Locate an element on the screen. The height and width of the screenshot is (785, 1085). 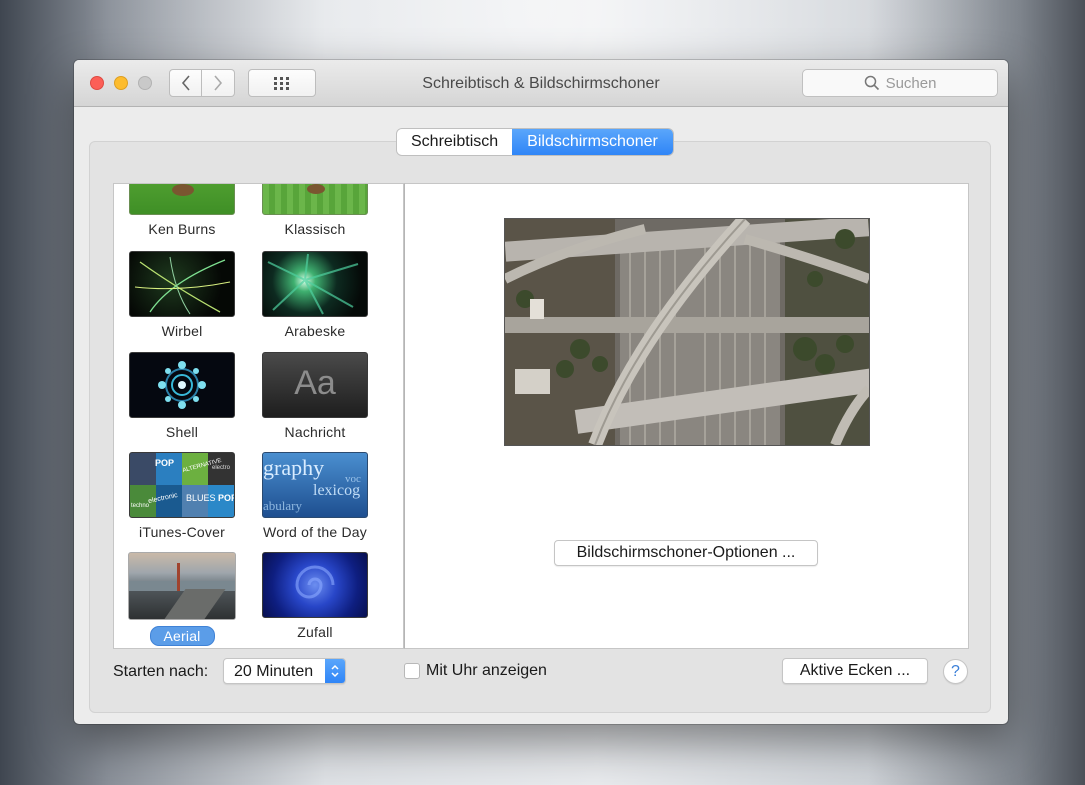
screensaver-item-wirbel: Wirbel is located at coordinates (182, 295).